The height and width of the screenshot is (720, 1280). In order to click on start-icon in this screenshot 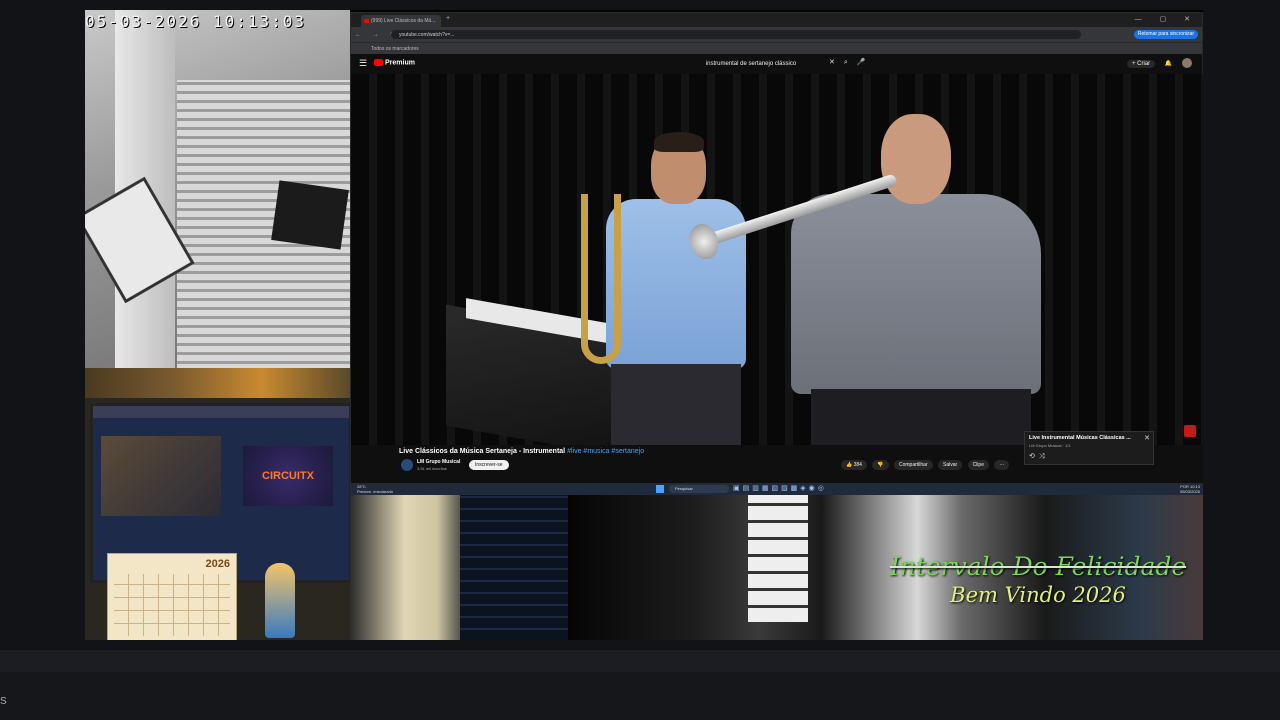, I will do `click(660, 489)`.